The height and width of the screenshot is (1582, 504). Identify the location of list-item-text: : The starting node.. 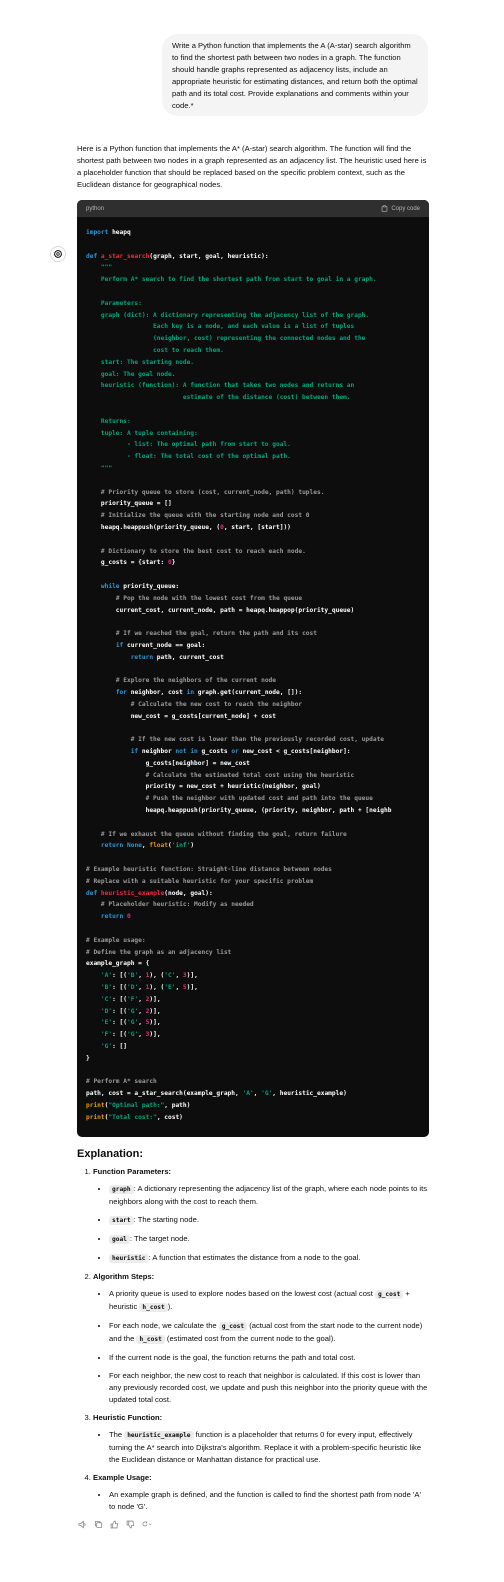
(166, 1219).